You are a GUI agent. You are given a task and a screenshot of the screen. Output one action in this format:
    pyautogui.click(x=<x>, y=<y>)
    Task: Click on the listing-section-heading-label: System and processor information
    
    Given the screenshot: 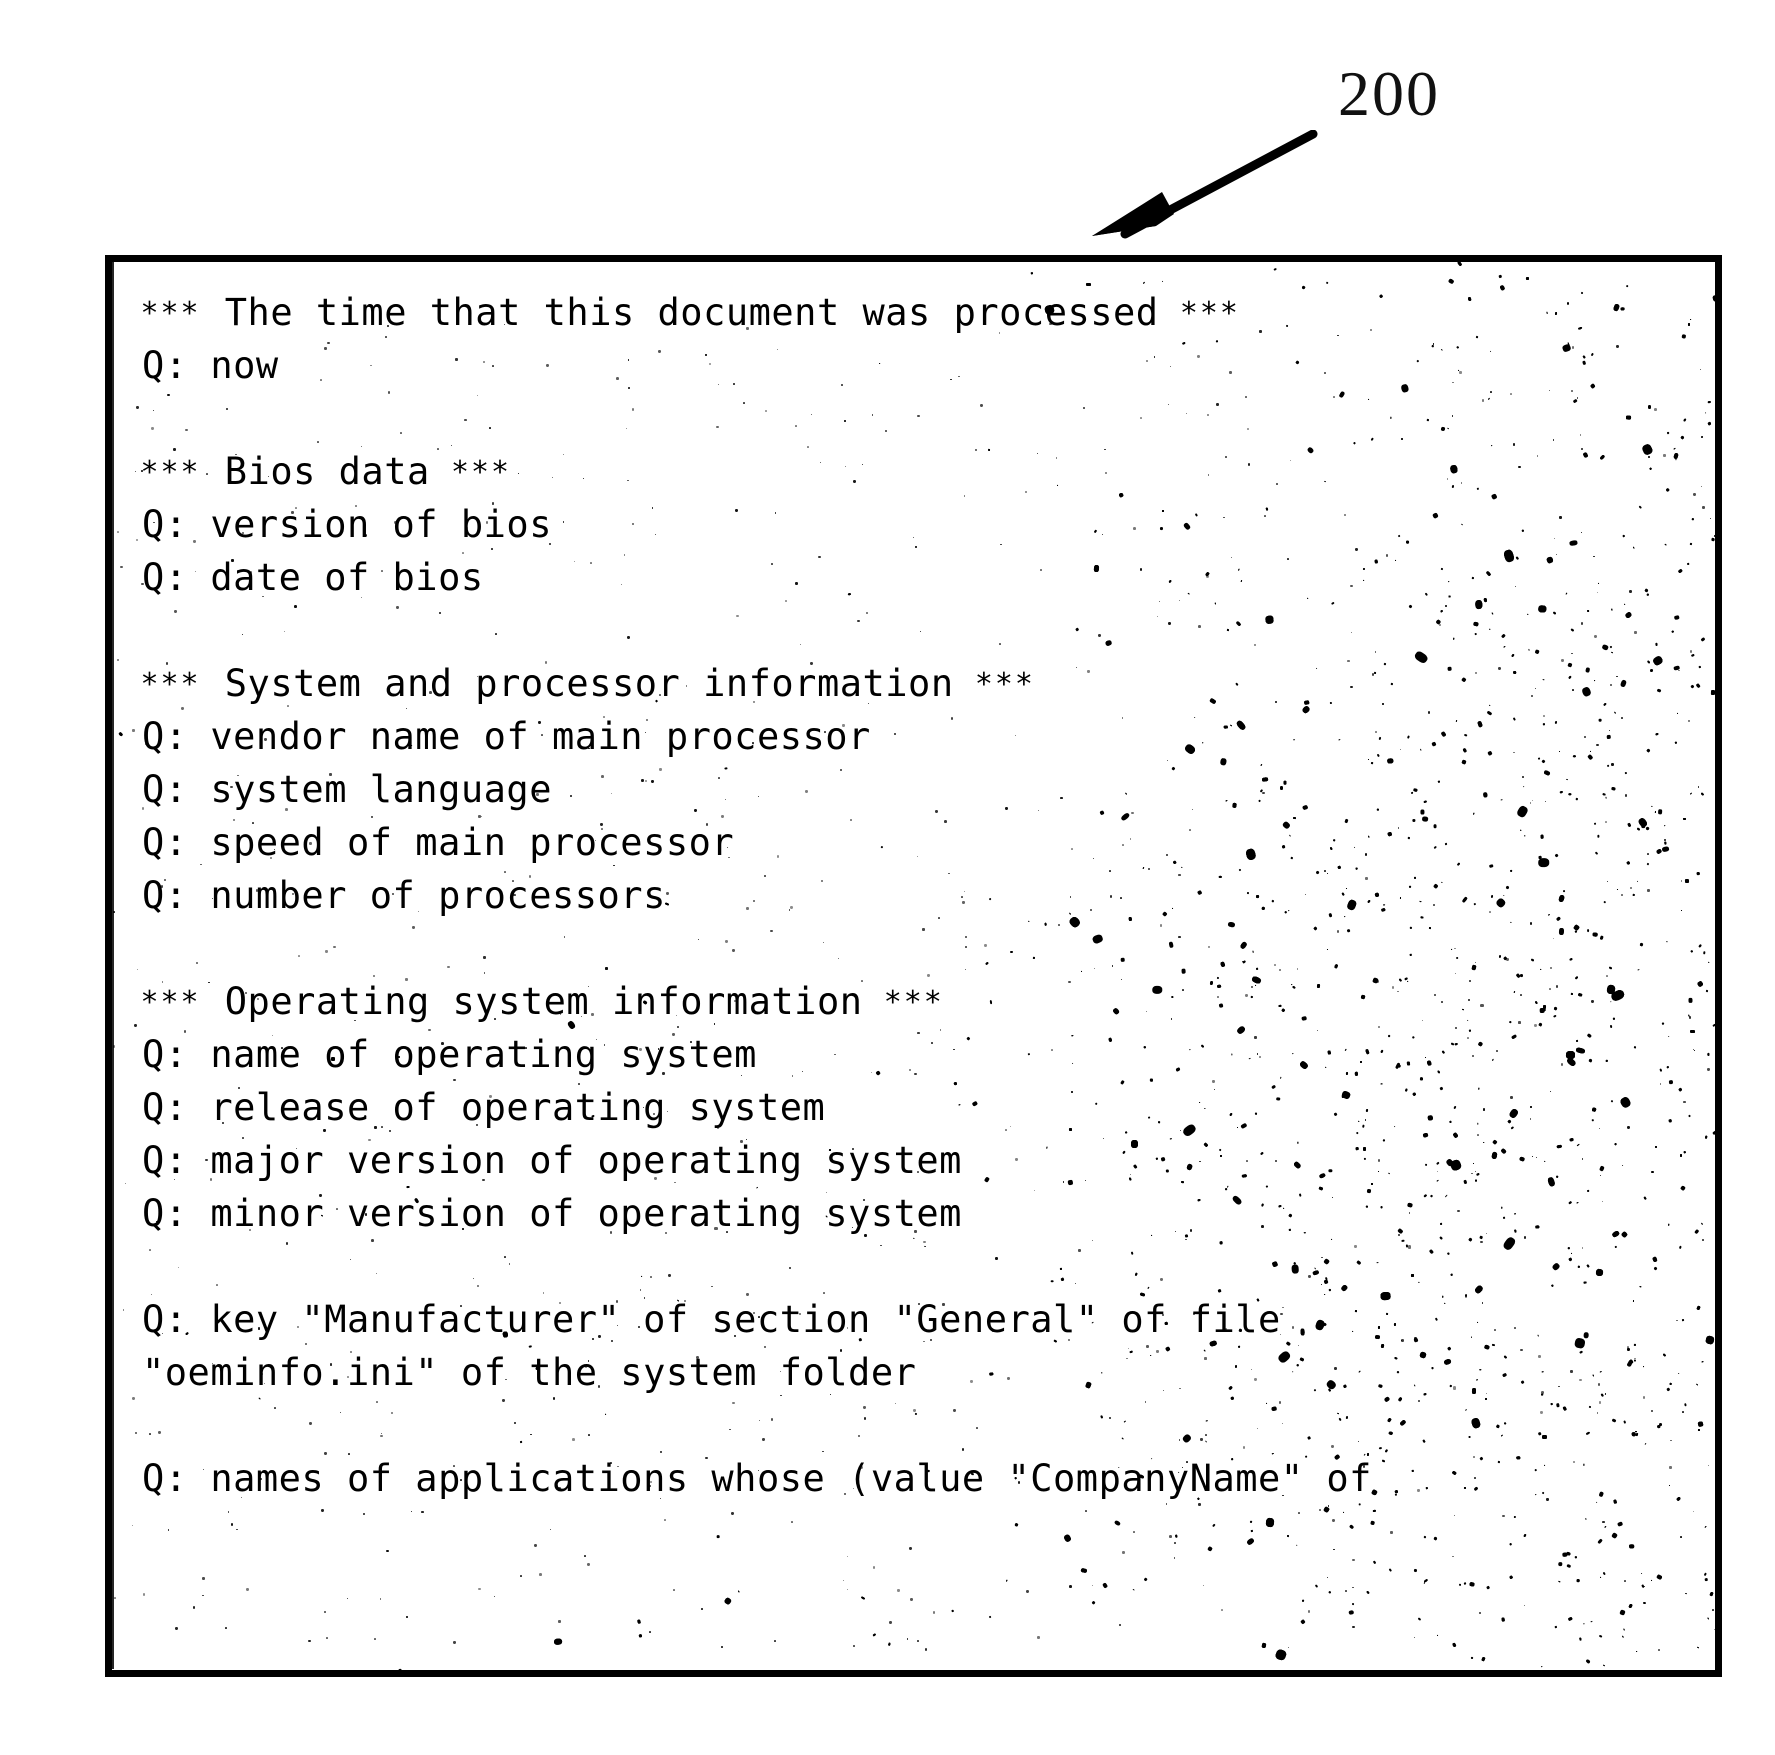 What is the action you would take?
    pyautogui.click(x=589, y=683)
    